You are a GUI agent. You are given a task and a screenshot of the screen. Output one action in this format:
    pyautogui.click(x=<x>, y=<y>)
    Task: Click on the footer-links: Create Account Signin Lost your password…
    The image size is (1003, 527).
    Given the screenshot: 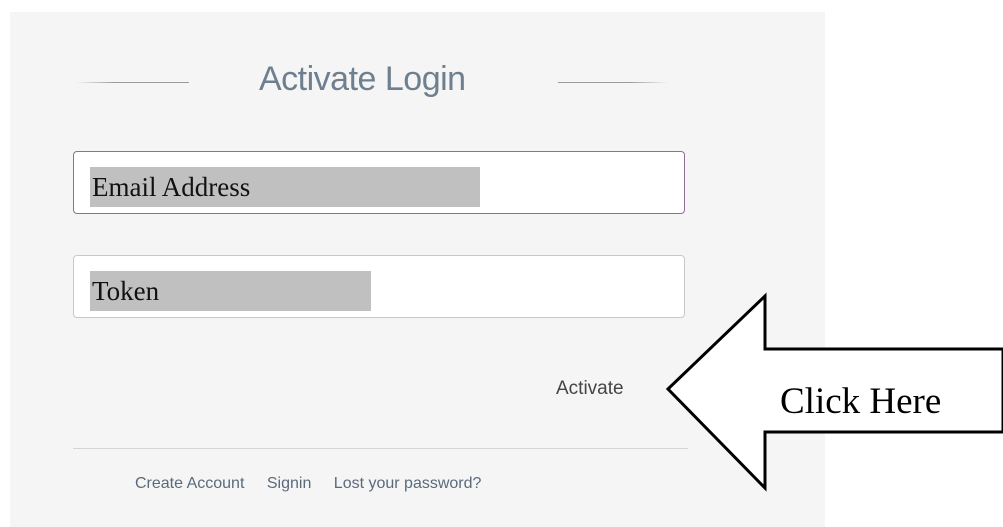 What is the action you would take?
    pyautogui.click(x=317, y=484)
    